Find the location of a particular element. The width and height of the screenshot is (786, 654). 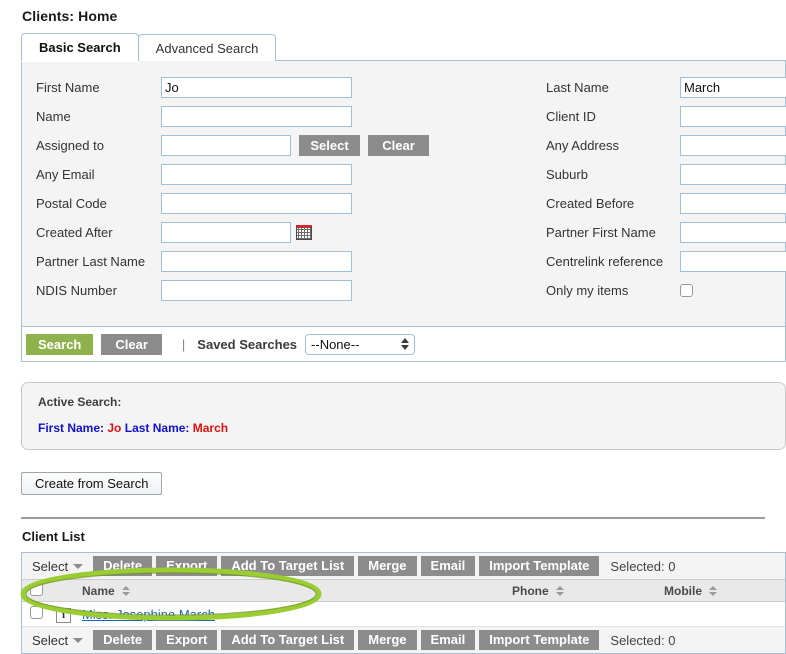

sort-icon-name is located at coordinates (125, 590).